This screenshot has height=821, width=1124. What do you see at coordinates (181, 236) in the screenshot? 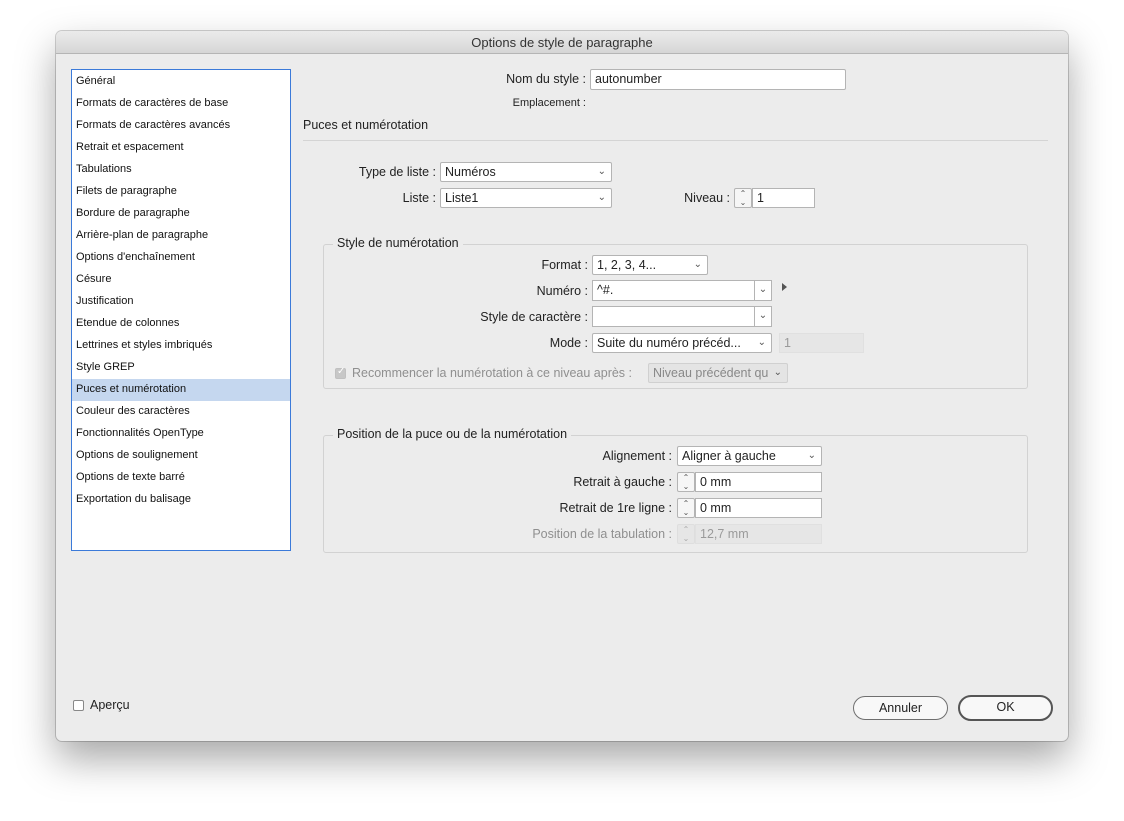
I see `sidebar-item-arriere-plan-de-paragraphe: Arrière-plan de paragraphe` at bounding box center [181, 236].